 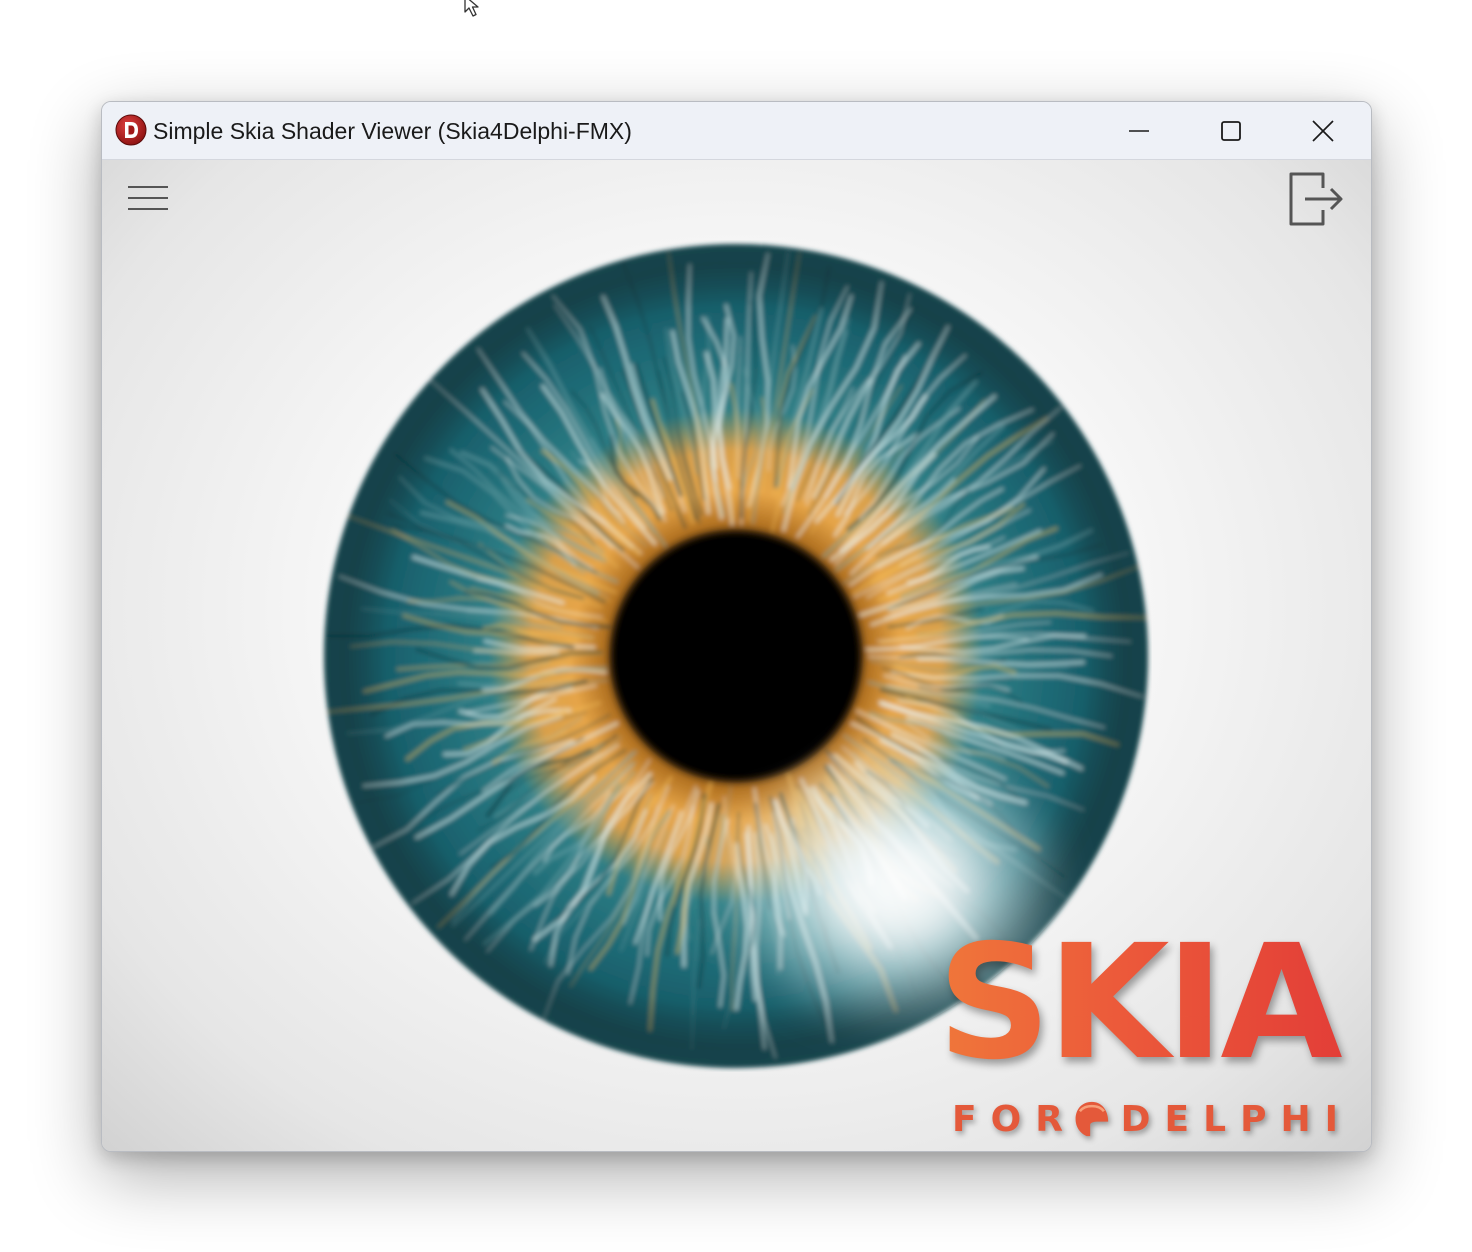 I want to click on close-icon, so click(x=1323, y=130).